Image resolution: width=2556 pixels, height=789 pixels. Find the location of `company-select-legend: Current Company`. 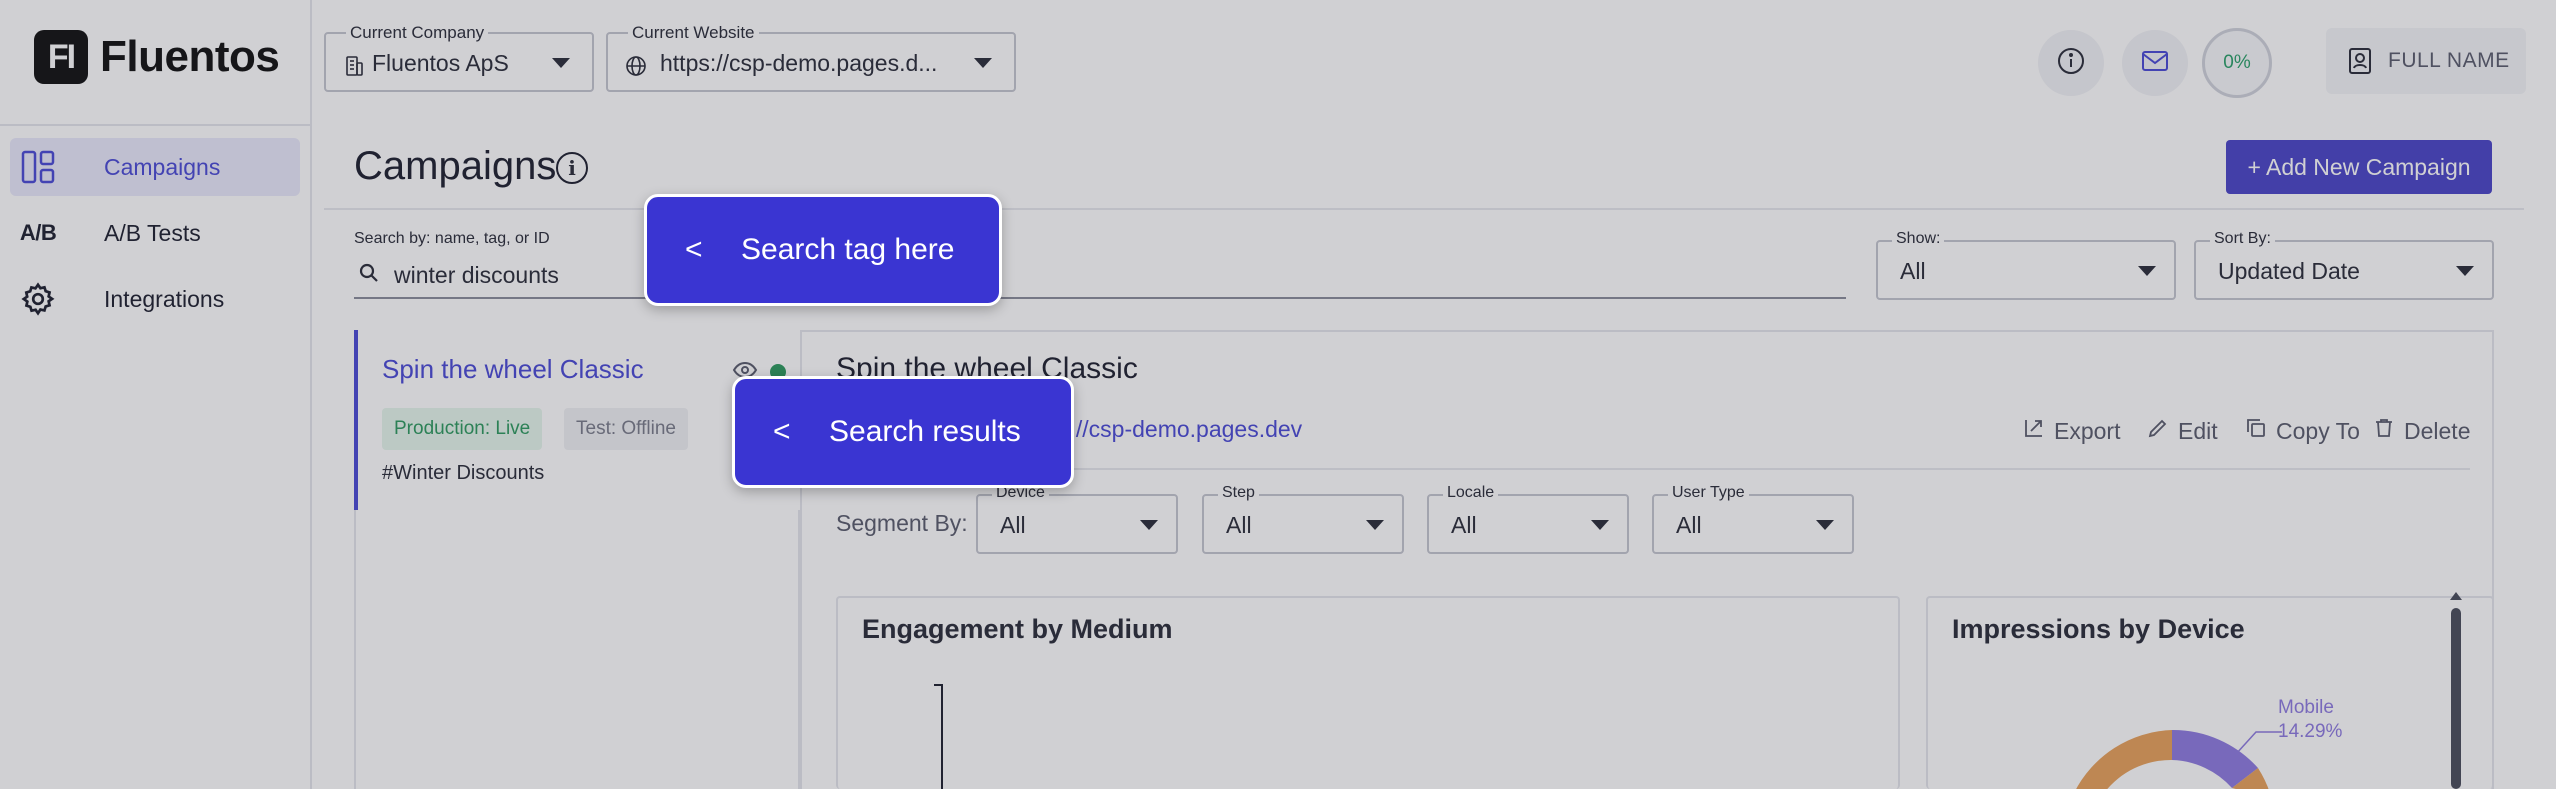

company-select-legend: Current Company is located at coordinates (417, 33).